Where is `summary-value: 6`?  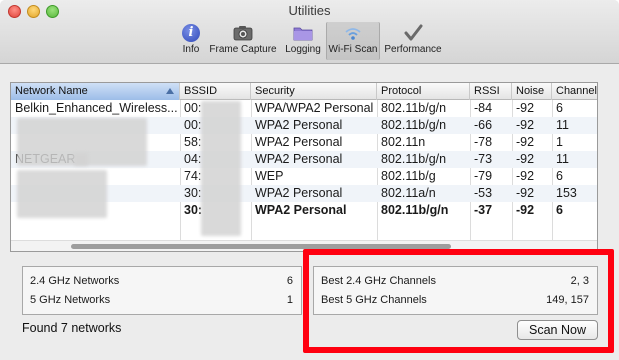 summary-value: 6 is located at coordinates (289, 281).